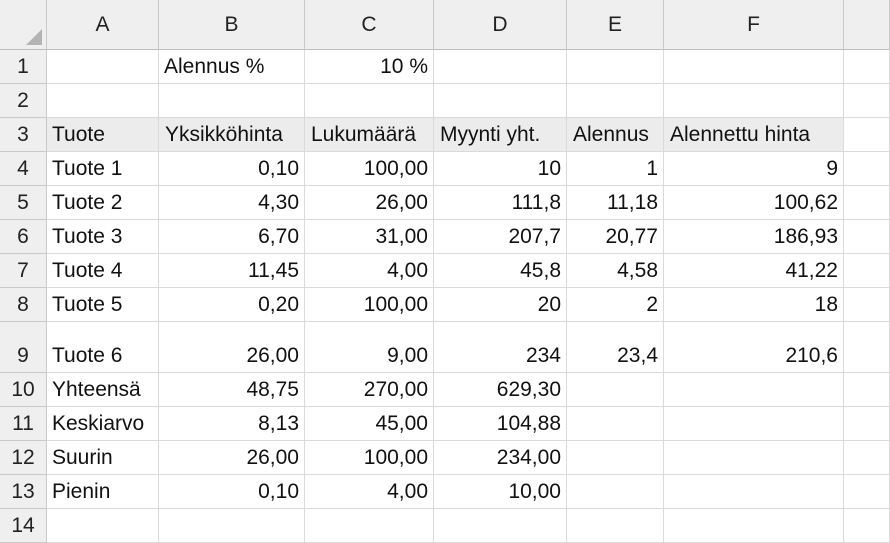 This screenshot has height=543, width=890. I want to click on cell-c10: 270,00, so click(369, 390).